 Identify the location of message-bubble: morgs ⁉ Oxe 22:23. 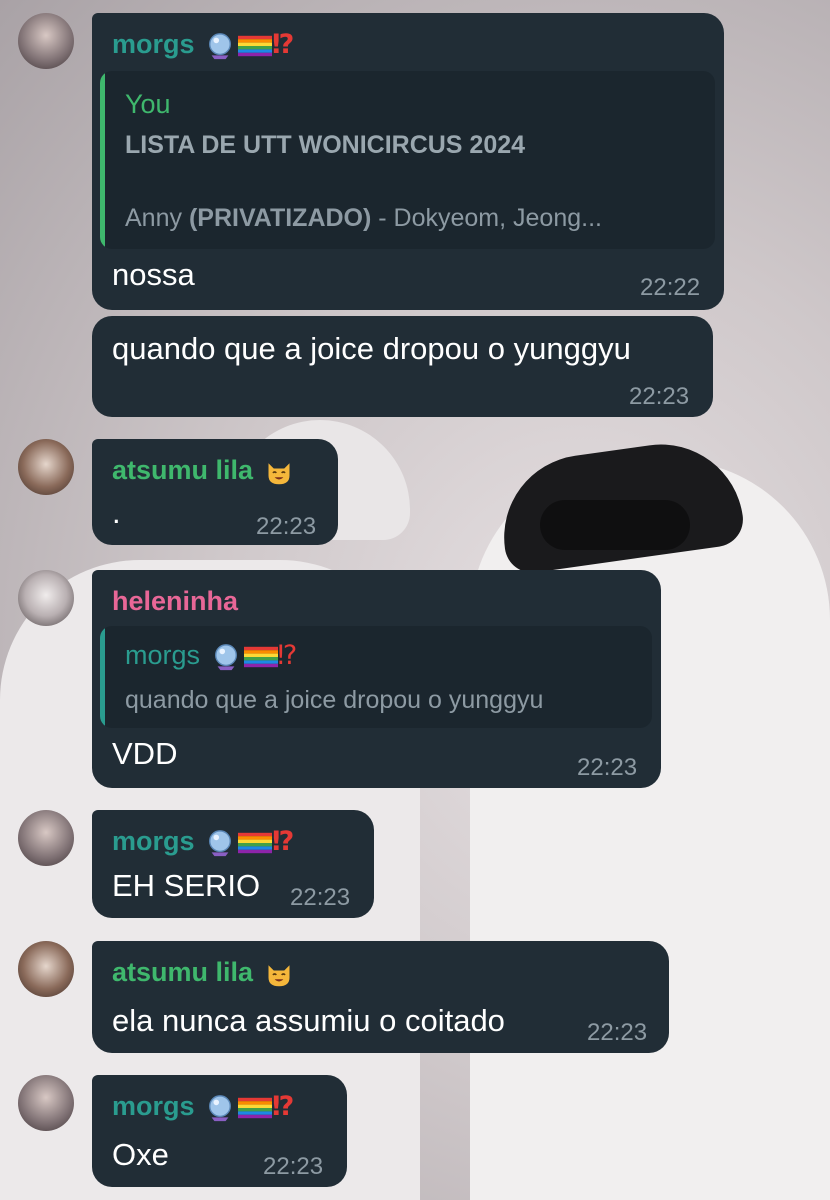
(219, 1131).